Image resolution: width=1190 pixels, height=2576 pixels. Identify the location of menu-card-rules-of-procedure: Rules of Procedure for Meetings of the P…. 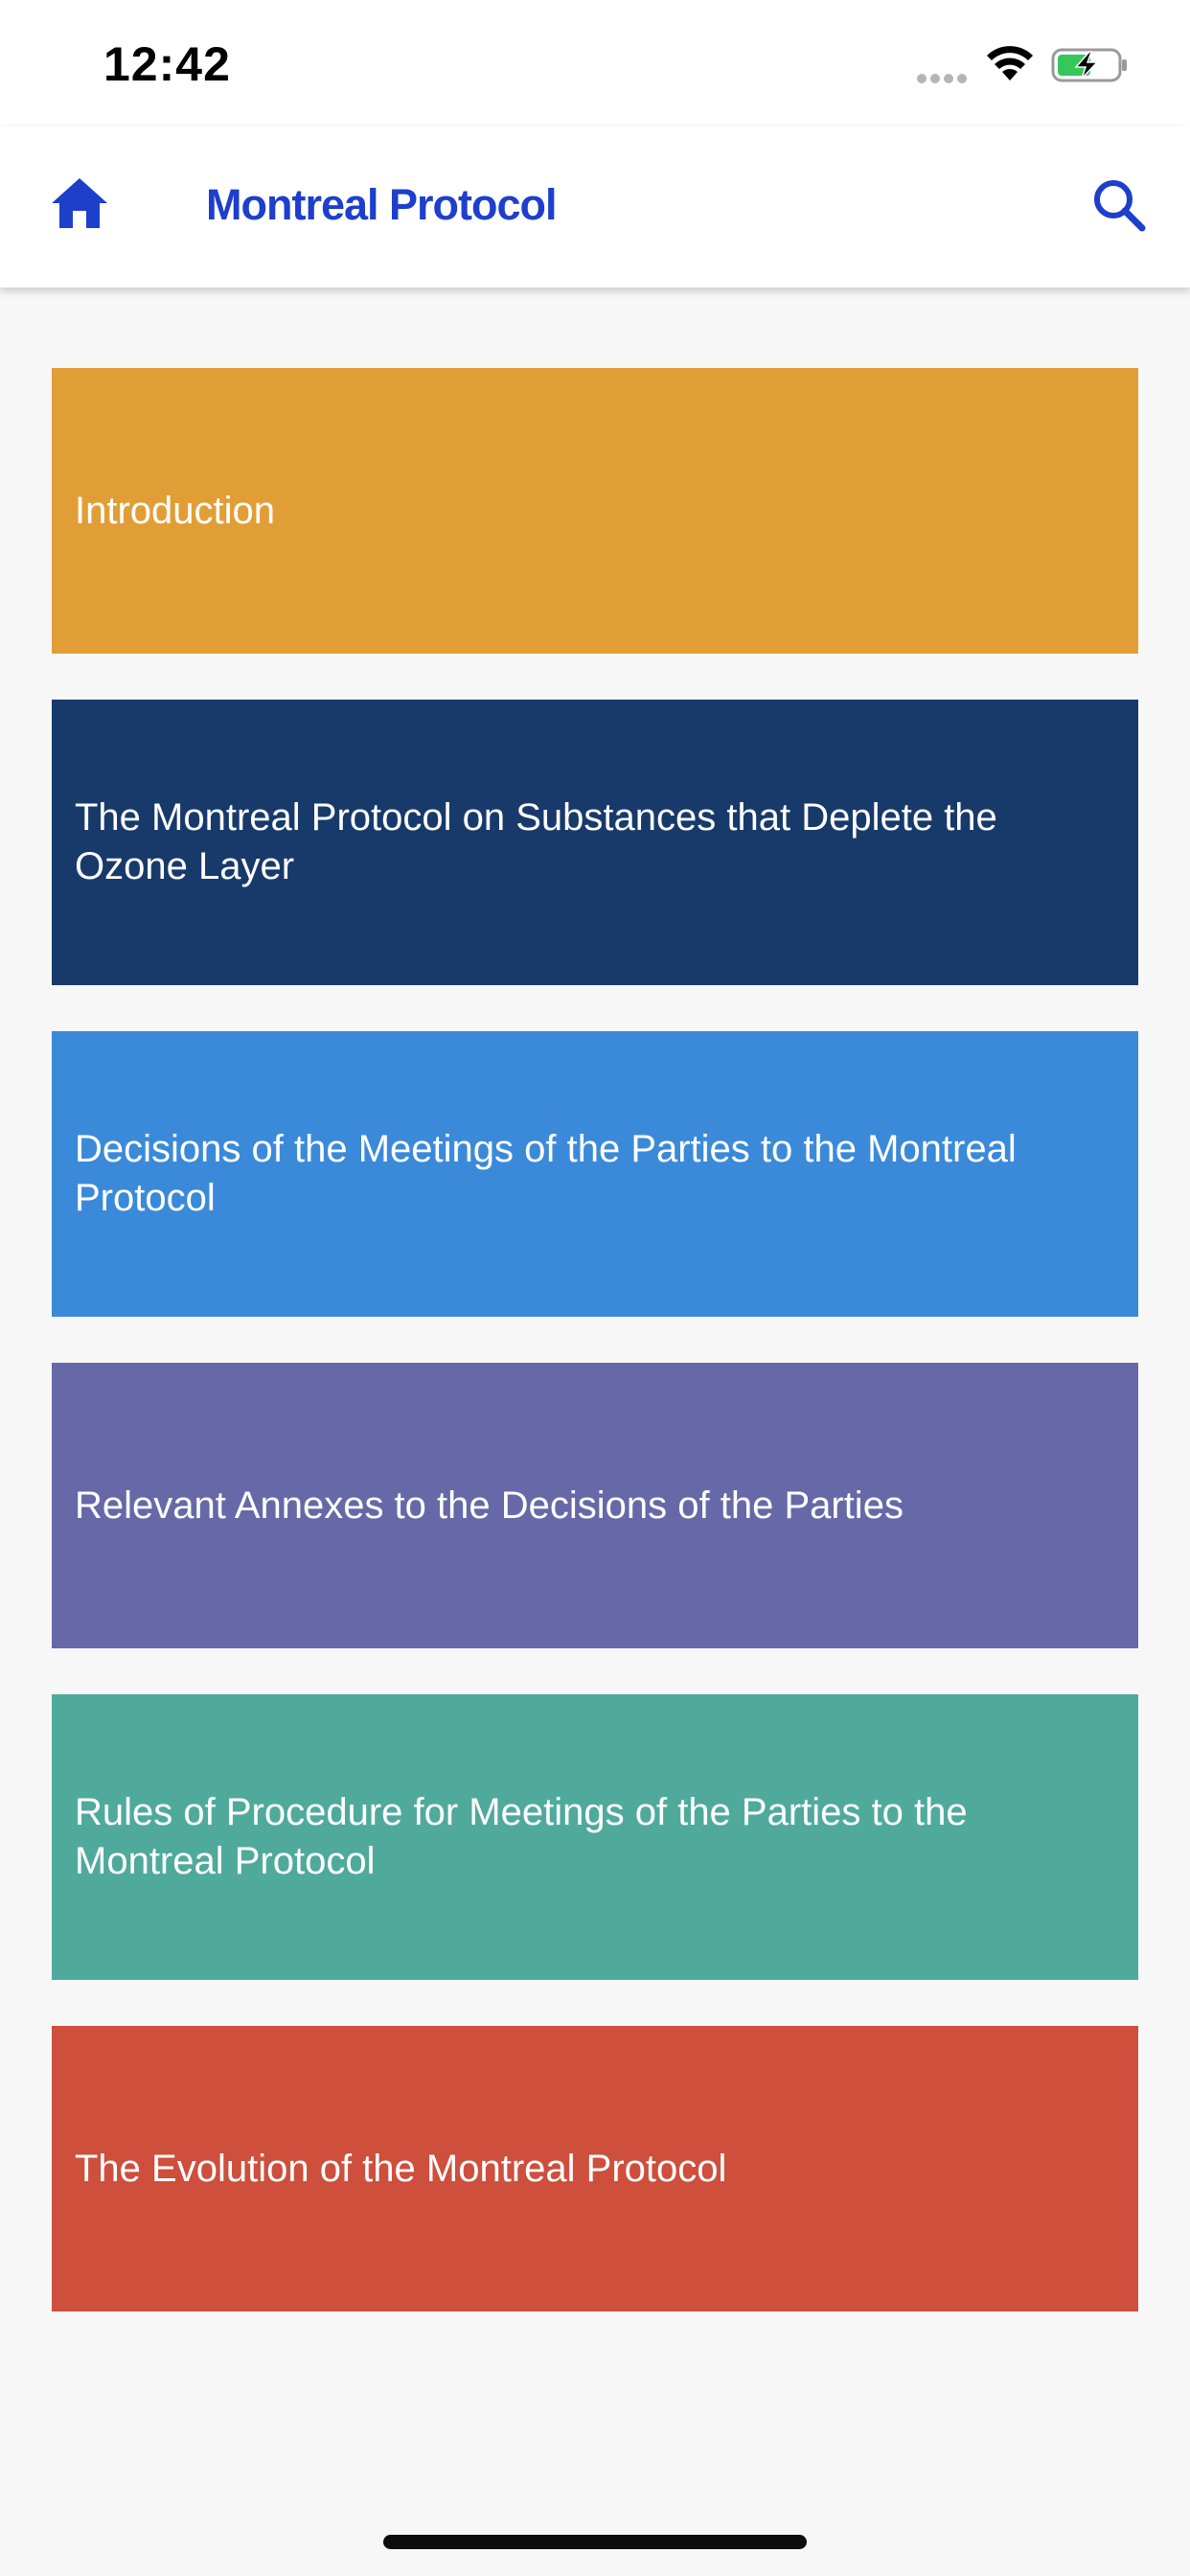
(595, 1837).